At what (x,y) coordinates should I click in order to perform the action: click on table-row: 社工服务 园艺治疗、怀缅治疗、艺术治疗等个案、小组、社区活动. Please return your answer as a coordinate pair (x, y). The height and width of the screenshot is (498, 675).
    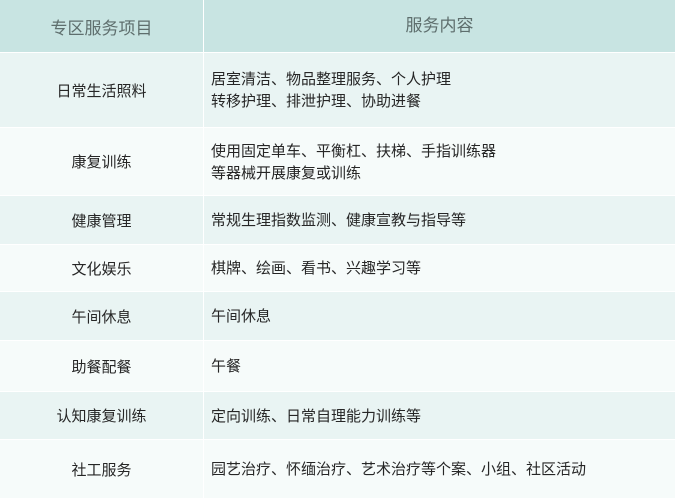
    Looking at the image, I should click on (337, 468).